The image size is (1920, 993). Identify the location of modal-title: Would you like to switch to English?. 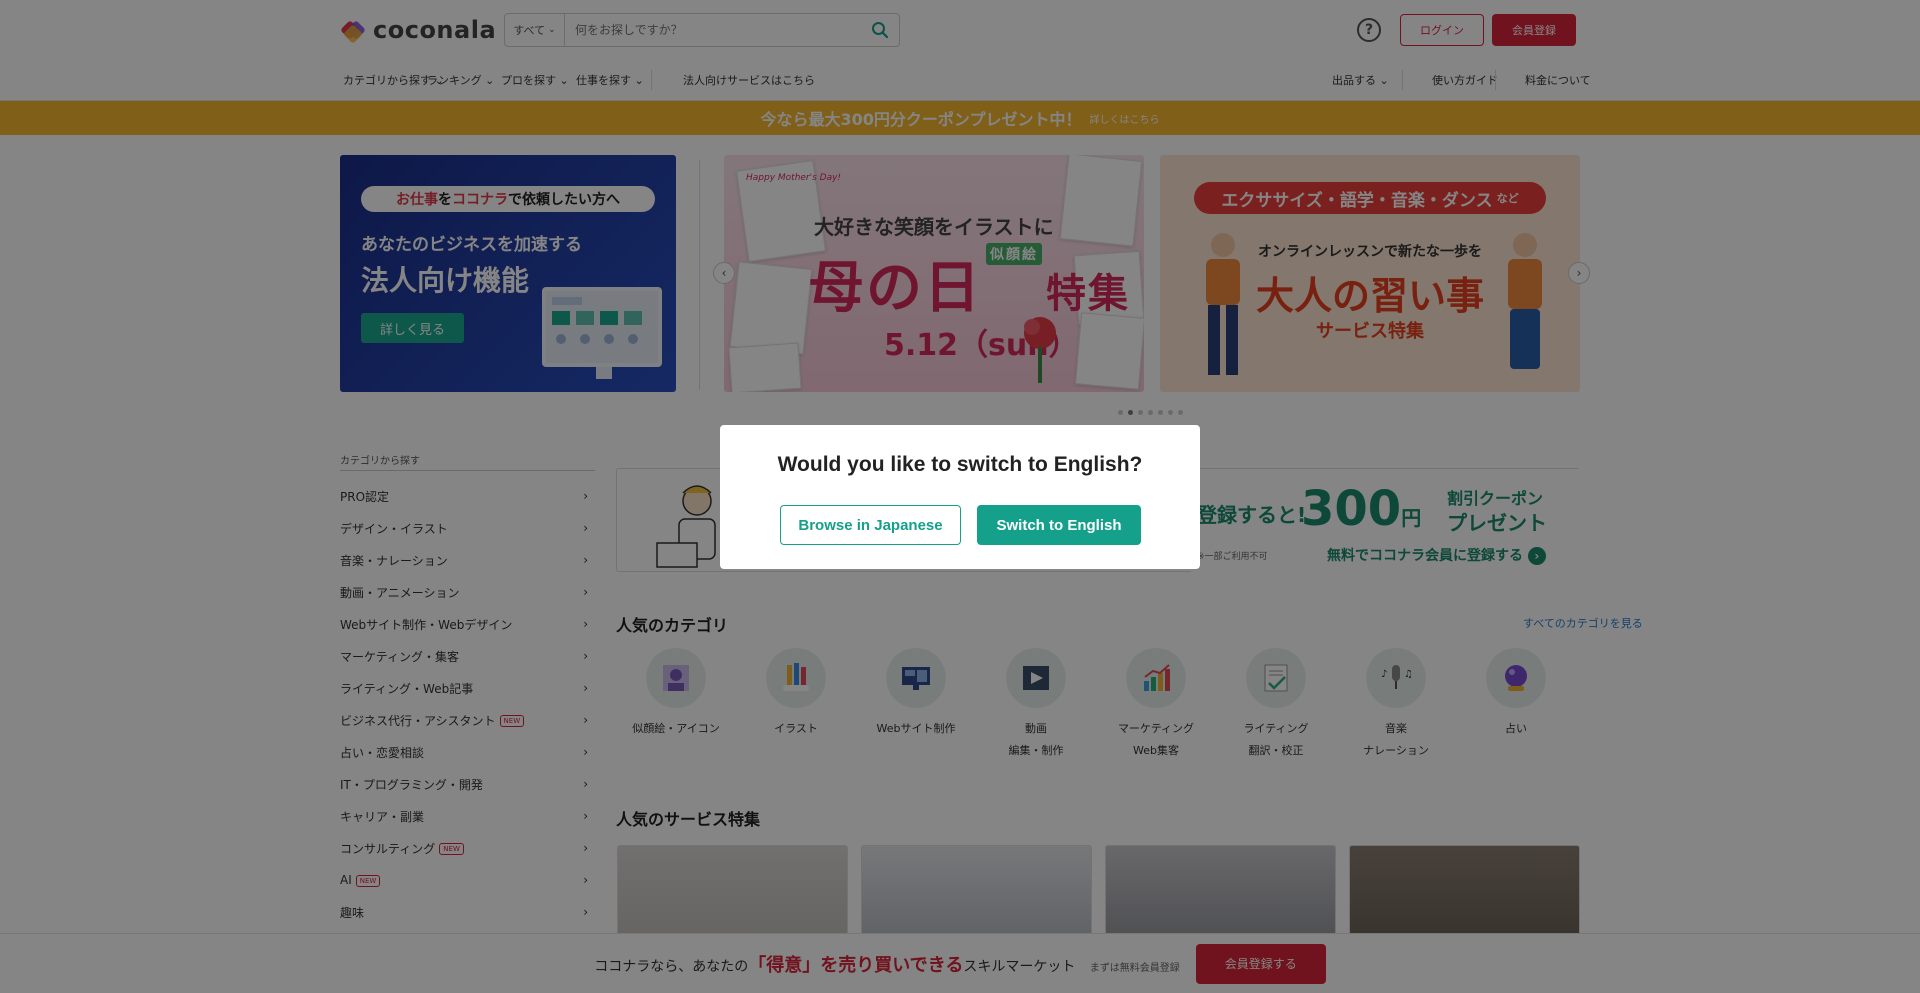
(960, 464).